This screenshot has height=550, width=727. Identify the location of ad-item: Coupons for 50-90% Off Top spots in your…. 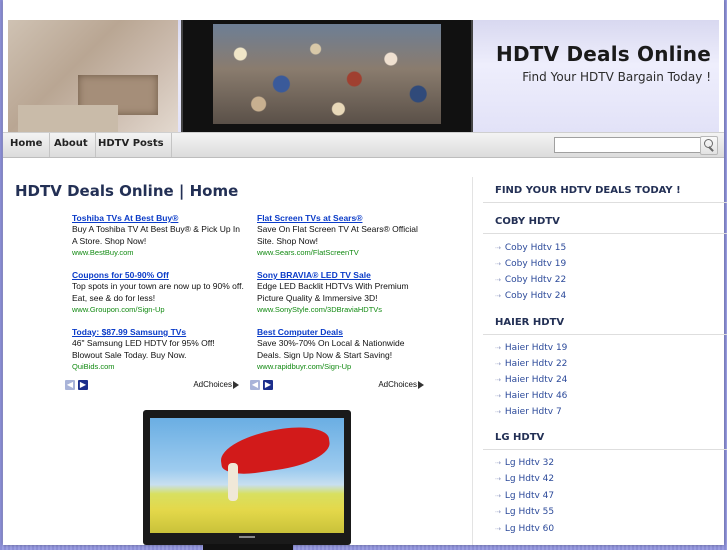
(158, 298).